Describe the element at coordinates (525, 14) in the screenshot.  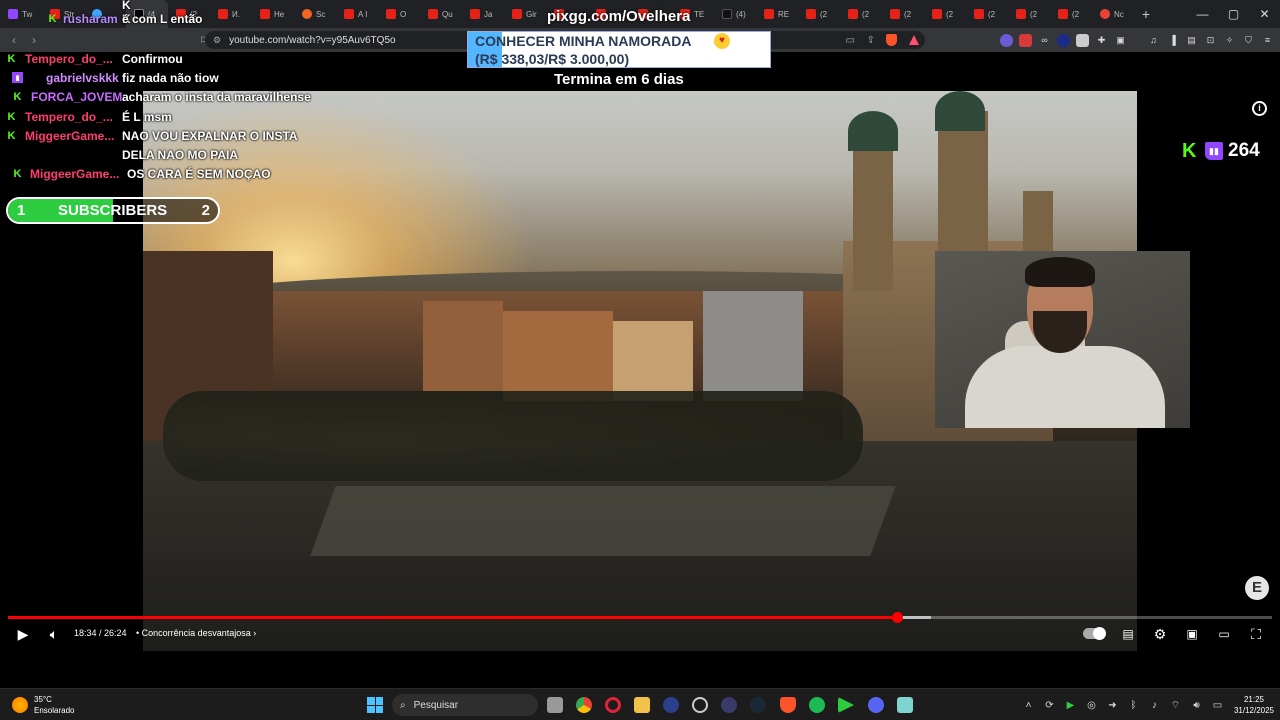
I see `browser-tab: Gir` at that location.